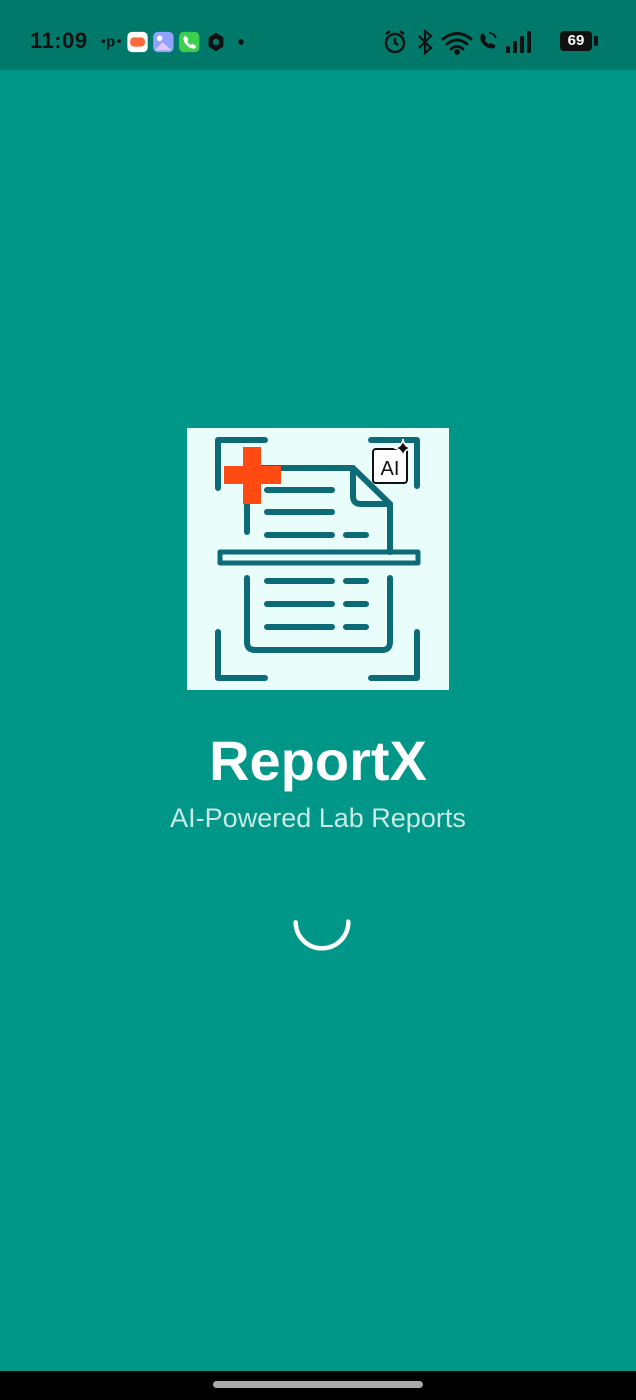 This screenshot has height=1400, width=636. What do you see at coordinates (395, 42) in the screenshot?
I see `alarm-icon` at bounding box center [395, 42].